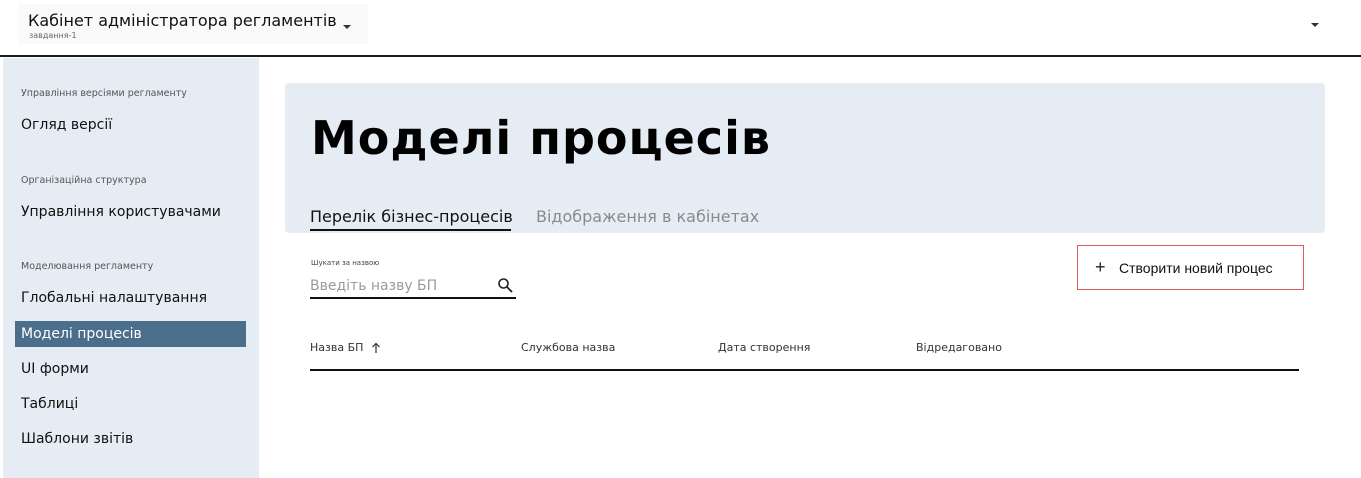 This screenshot has width=1361, height=478. What do you see at coordinates (53, 35) in the screenshot?
I see `app-subtitle: завдання-1` at bounding box center [53, 35].